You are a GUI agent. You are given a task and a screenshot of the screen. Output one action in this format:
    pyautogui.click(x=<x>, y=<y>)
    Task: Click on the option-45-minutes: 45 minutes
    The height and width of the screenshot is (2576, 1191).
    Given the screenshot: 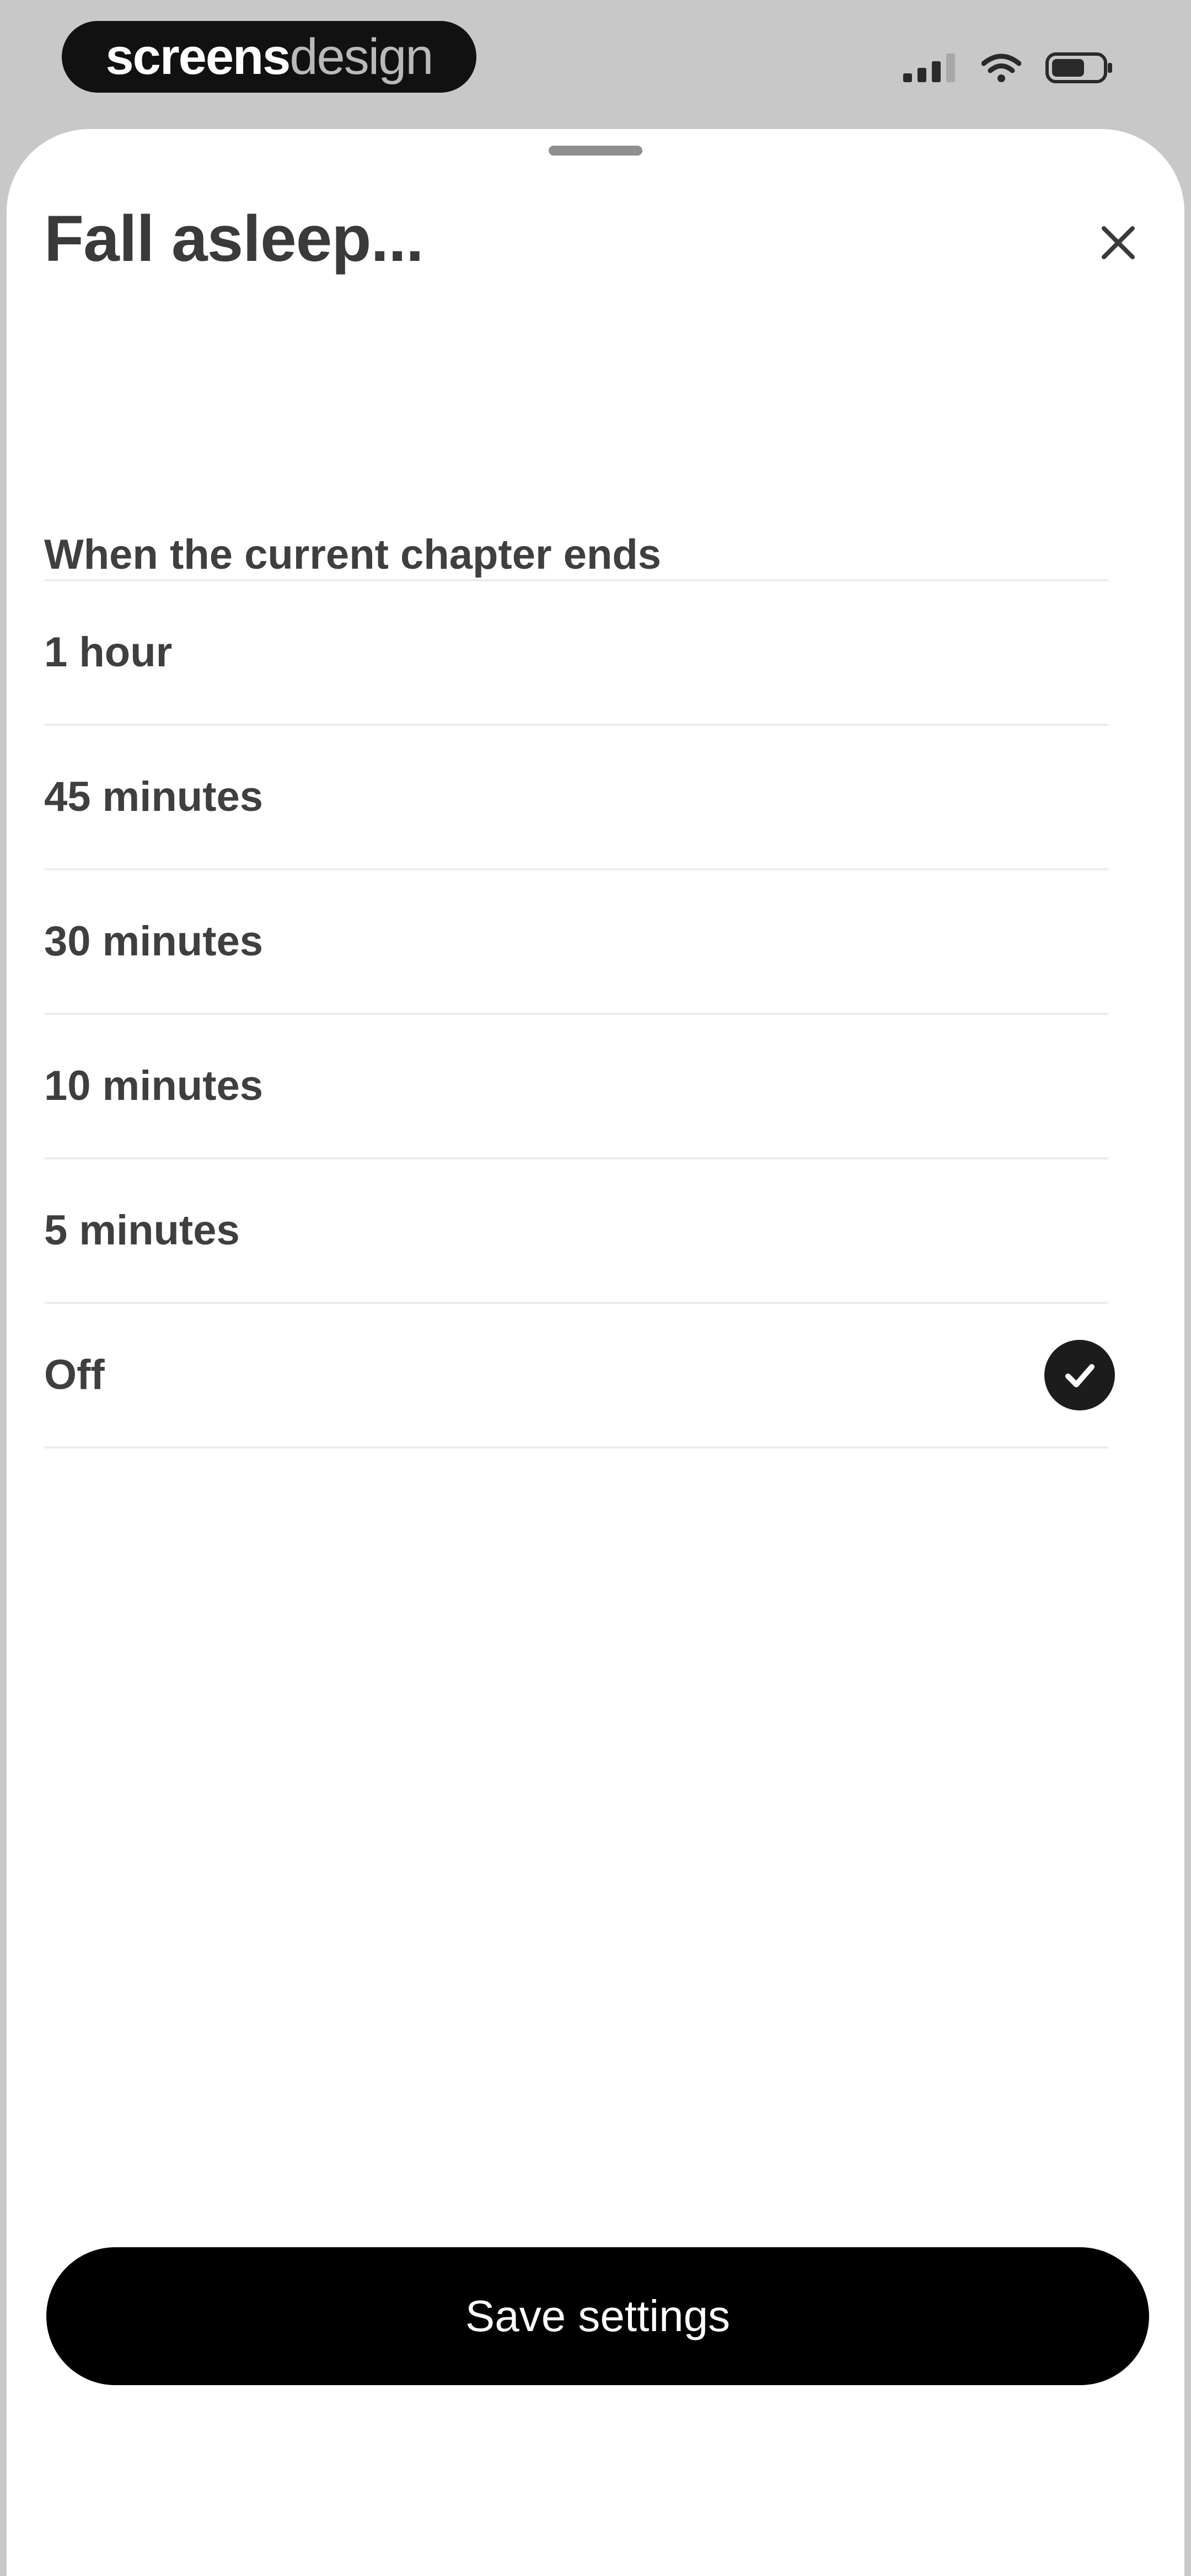 What is the action you would take?
    pyautogui.click(x=576, y=798)
    